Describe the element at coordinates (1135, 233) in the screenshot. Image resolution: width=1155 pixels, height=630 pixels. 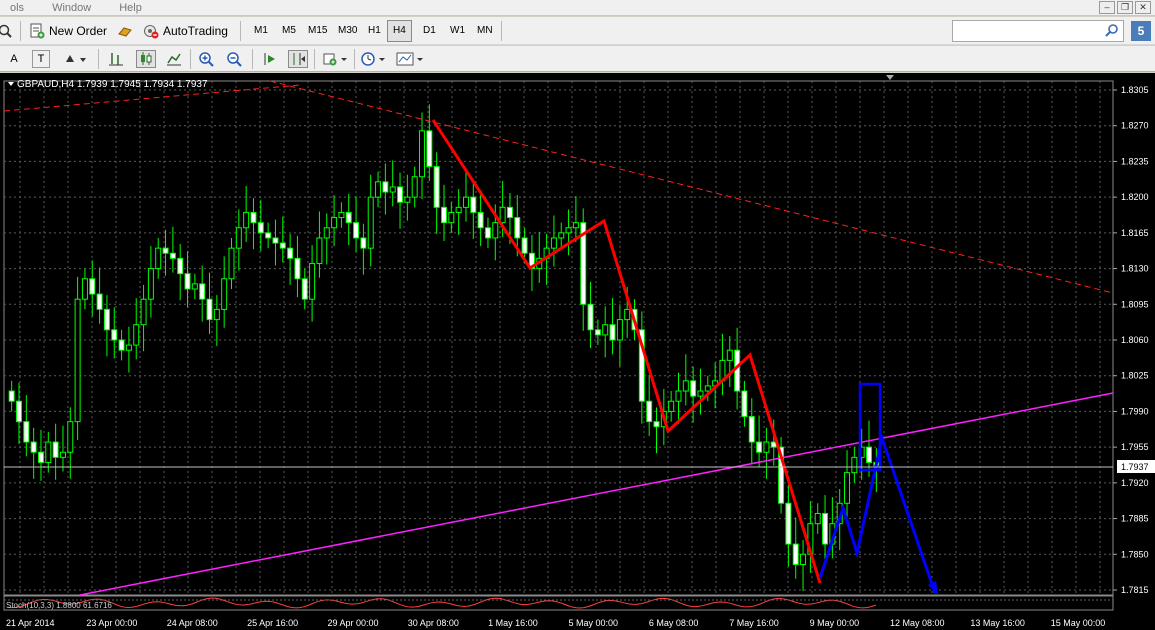
I see `y-tick-label: 1.8165` at that location.